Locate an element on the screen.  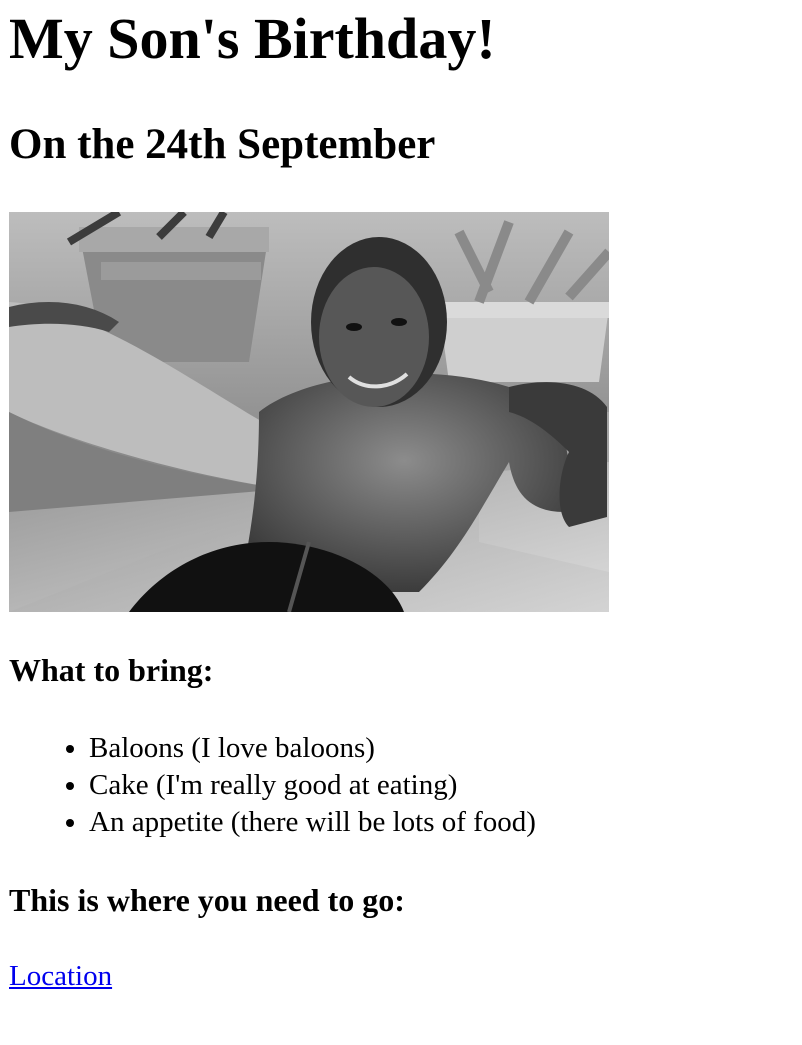
directions-heading: This is where you need to go: is located at coordinates (207, 900).